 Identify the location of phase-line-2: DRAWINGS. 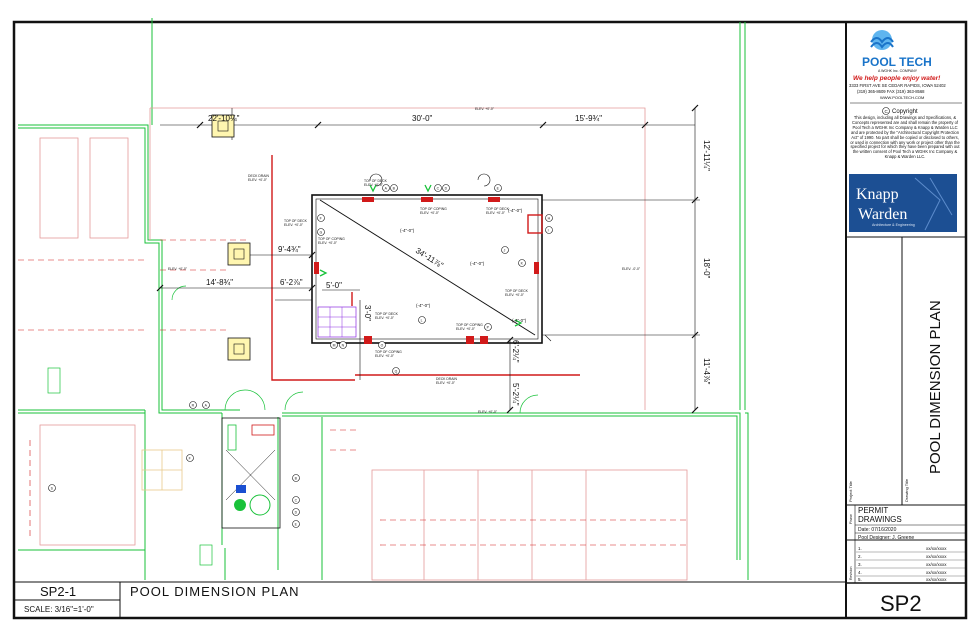
(880, 519).